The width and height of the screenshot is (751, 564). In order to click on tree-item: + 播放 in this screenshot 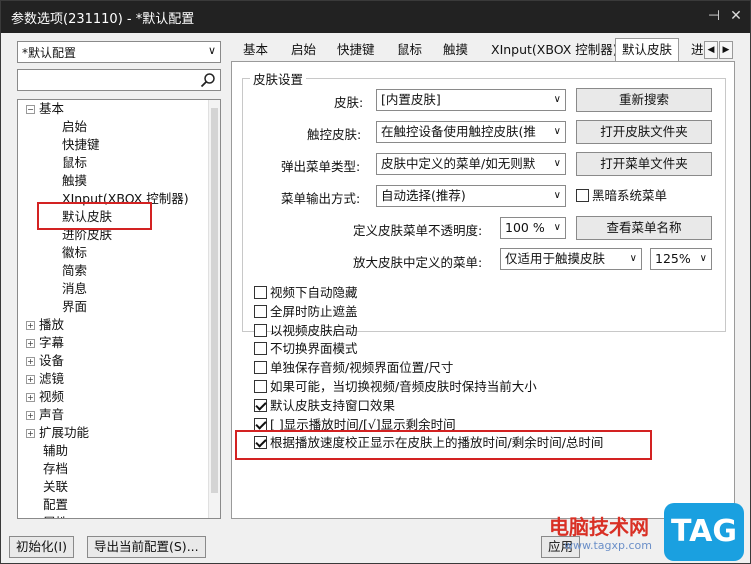, I will do `click(45, 325)`.